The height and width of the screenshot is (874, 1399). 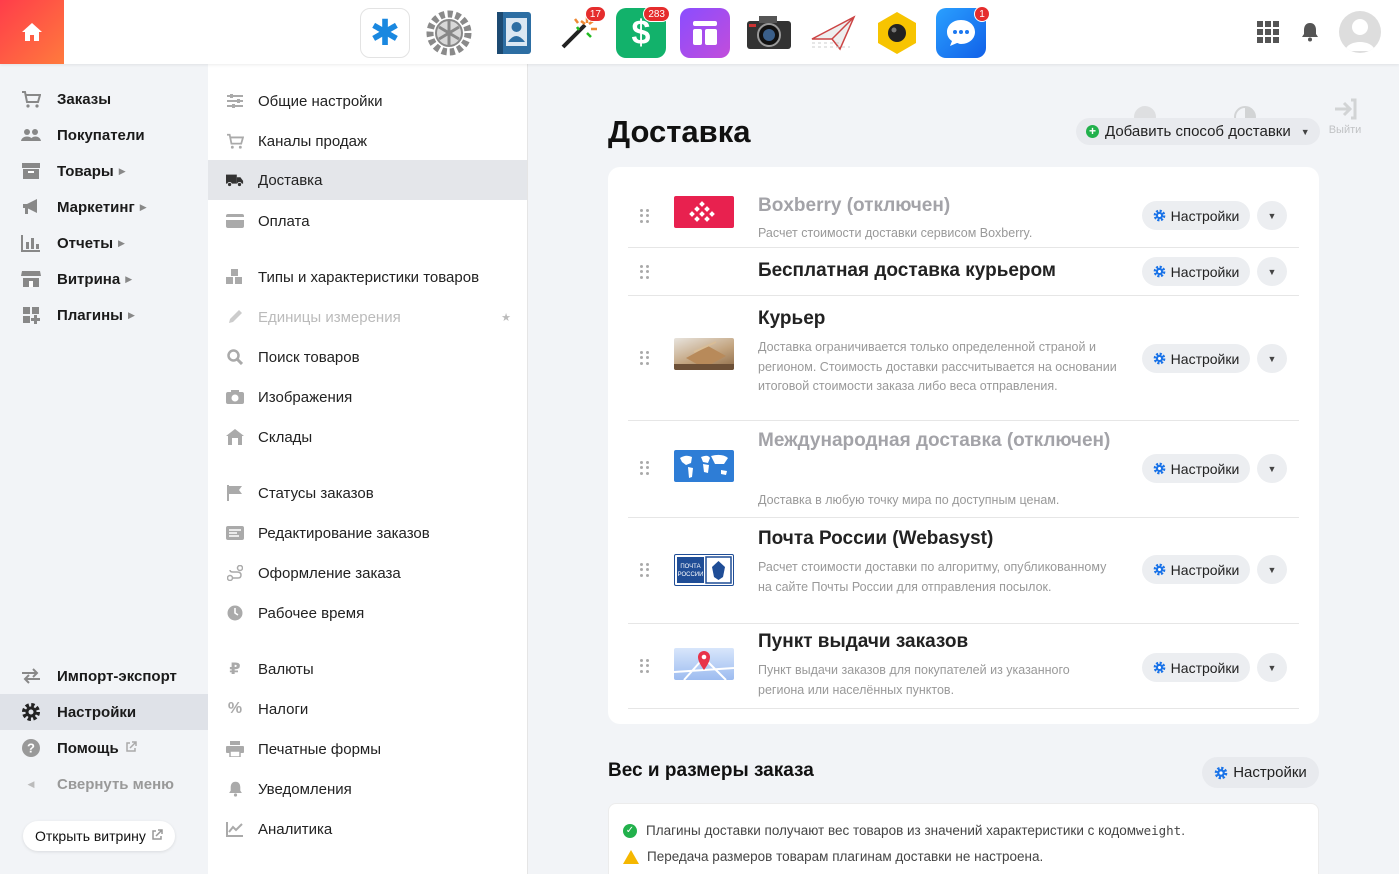 I want to click on shipping-row: Бесплатная доставка курьером Настройки ▼, so click(x=963, y=272).